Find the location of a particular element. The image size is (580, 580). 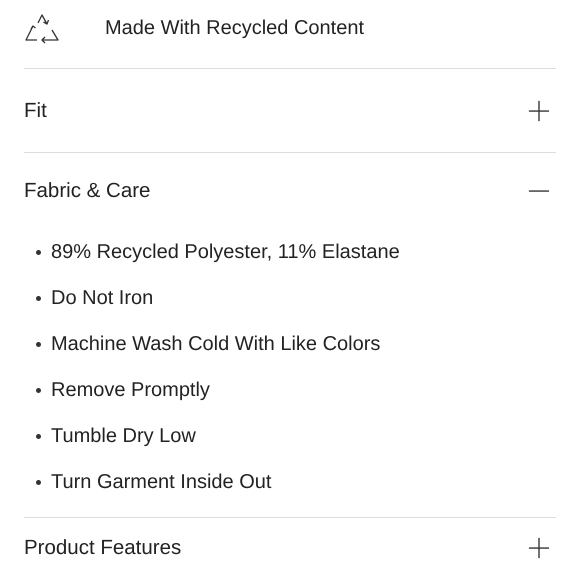

accordion-header: Product Features is located at coordinates (290, 548).